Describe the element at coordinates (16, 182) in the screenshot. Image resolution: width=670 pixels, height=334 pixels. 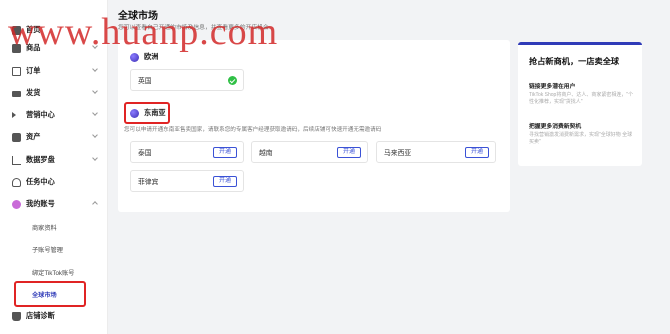
I see `task-icon` at that location.